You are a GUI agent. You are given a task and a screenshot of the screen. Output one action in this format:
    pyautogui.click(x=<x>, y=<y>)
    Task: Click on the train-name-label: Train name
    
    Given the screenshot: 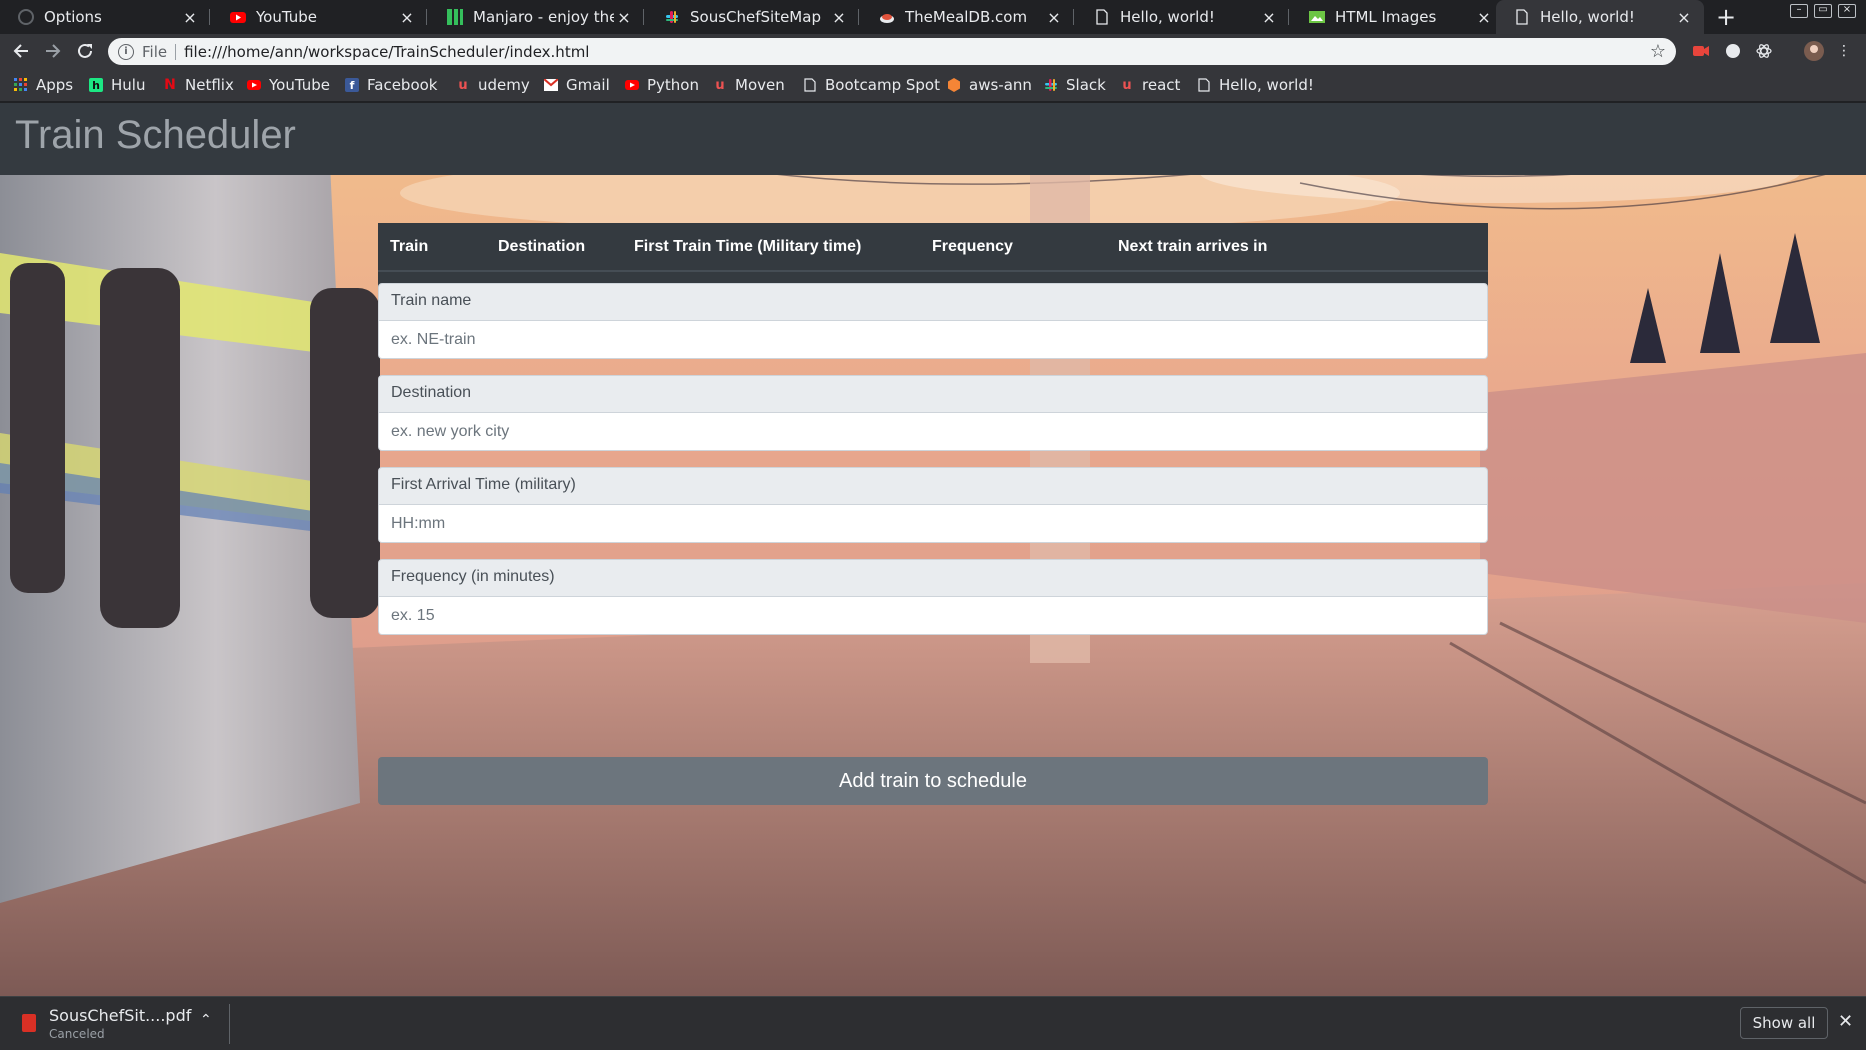 What is the action you would take?
    pyautogui.click(x=933, y=302)
    